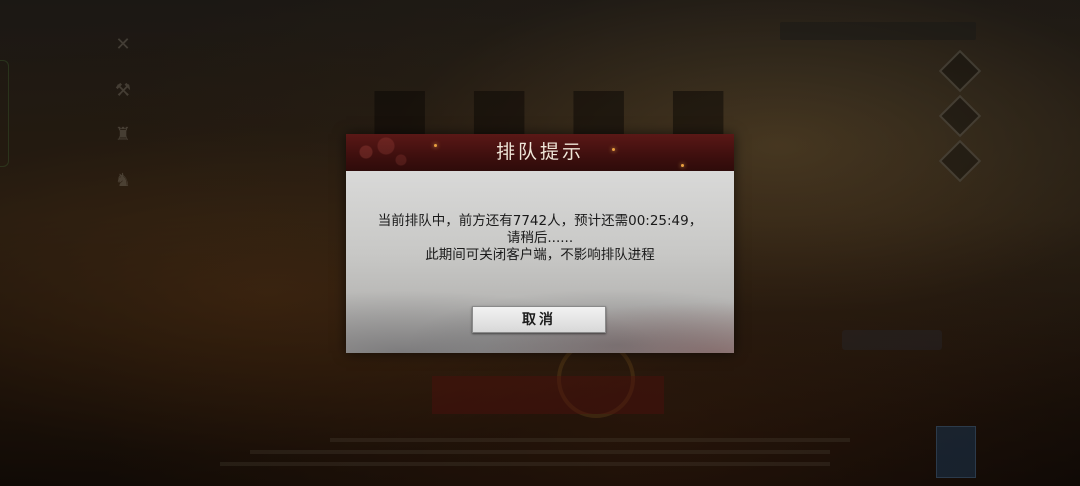 This screenshot has width=1080, height=486. I want to click on start-game-button, so click(548, 395).